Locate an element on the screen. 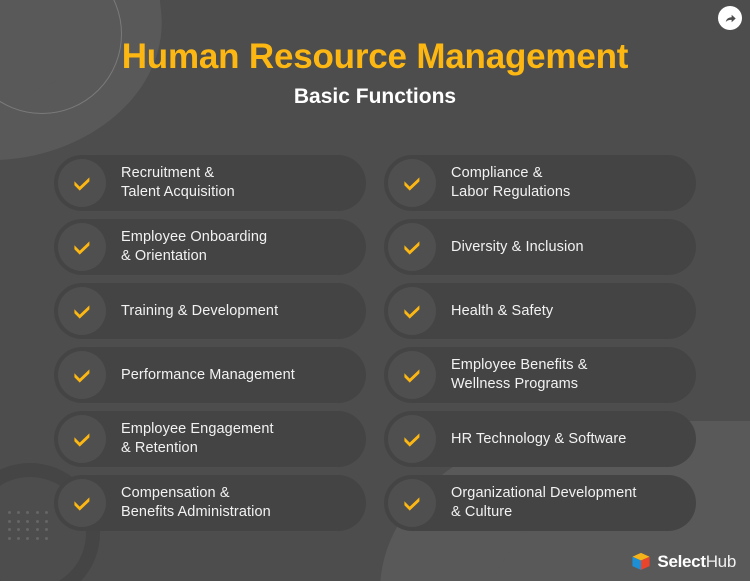 The height and width of the screenshot is (581, 750). function-item-label: Employee Onboarding & Orientation is located at coordinates (194, 246).